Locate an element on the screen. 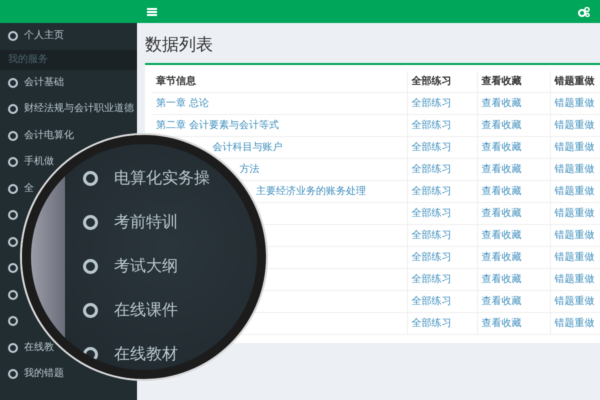 The image size is (600, 400). gears-icon is located at coordinates (584, 11).